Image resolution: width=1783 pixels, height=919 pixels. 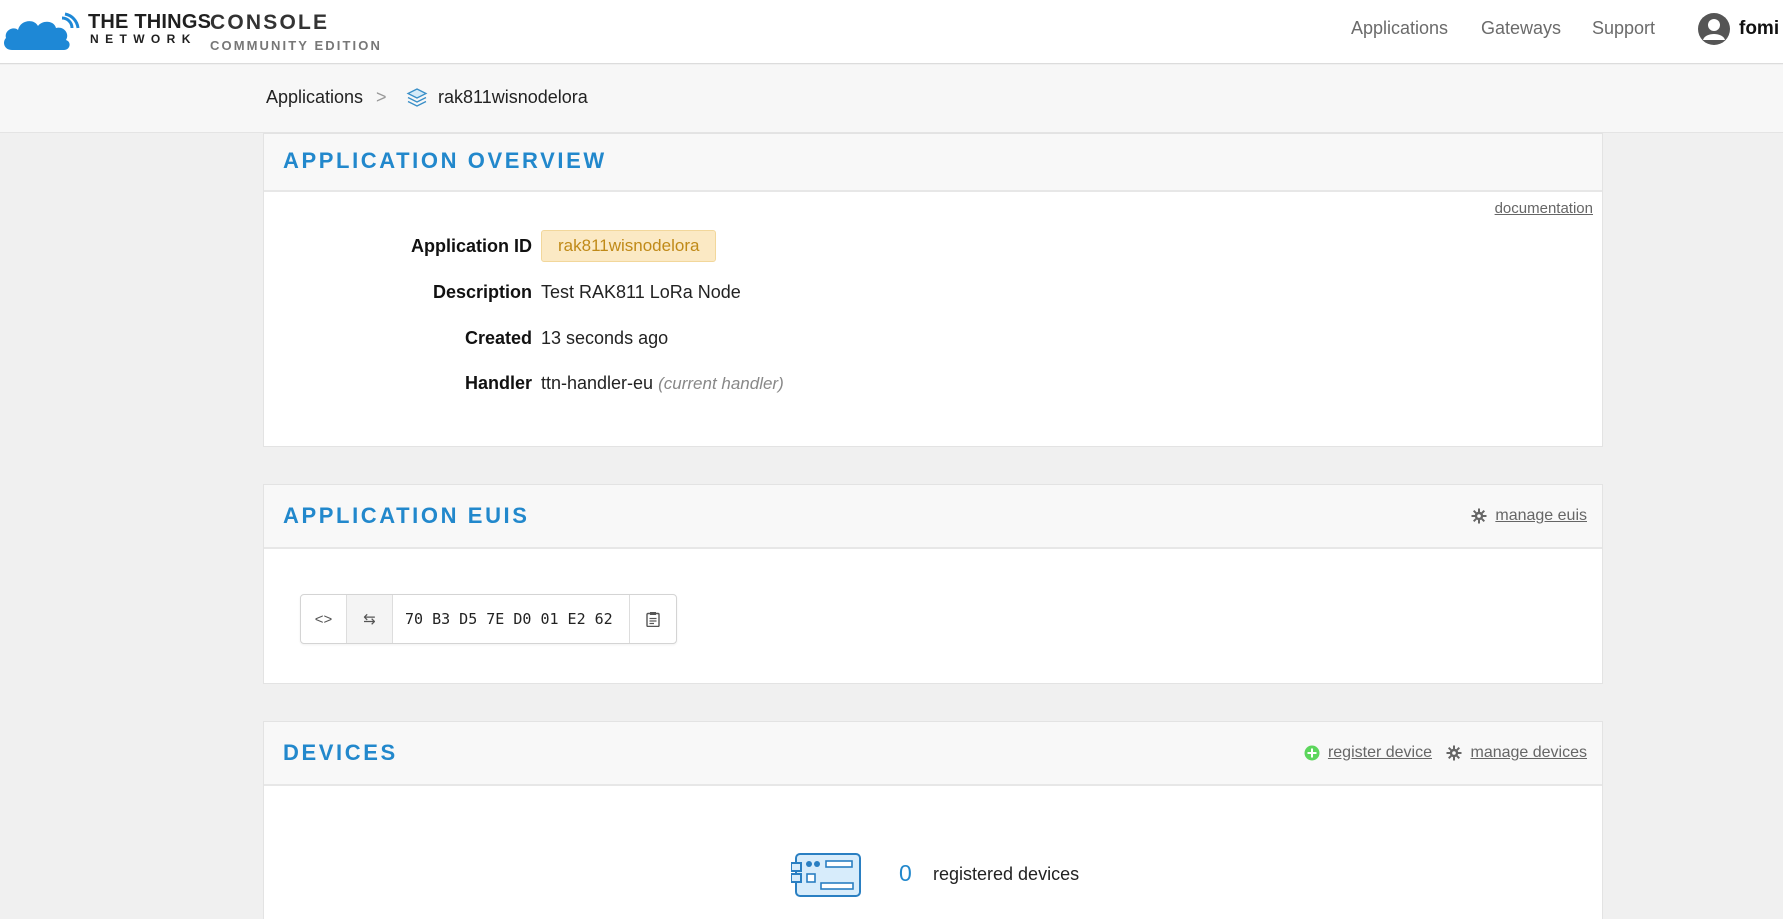 I want to click on console-title: CONSOLE COMMUNITY EDITION, so click(x=296, y=33).